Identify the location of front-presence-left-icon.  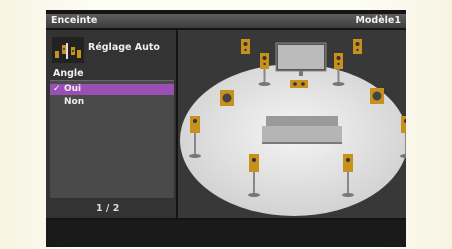
(245, 46).